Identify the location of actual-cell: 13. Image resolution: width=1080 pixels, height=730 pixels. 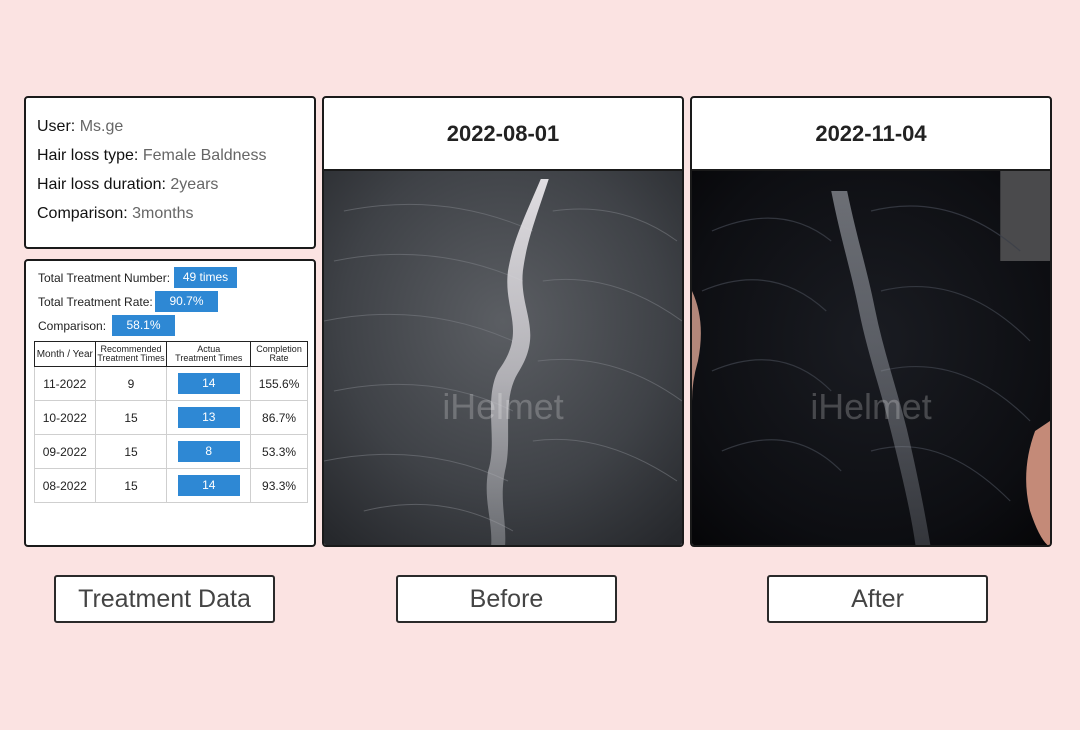
(209, 417).